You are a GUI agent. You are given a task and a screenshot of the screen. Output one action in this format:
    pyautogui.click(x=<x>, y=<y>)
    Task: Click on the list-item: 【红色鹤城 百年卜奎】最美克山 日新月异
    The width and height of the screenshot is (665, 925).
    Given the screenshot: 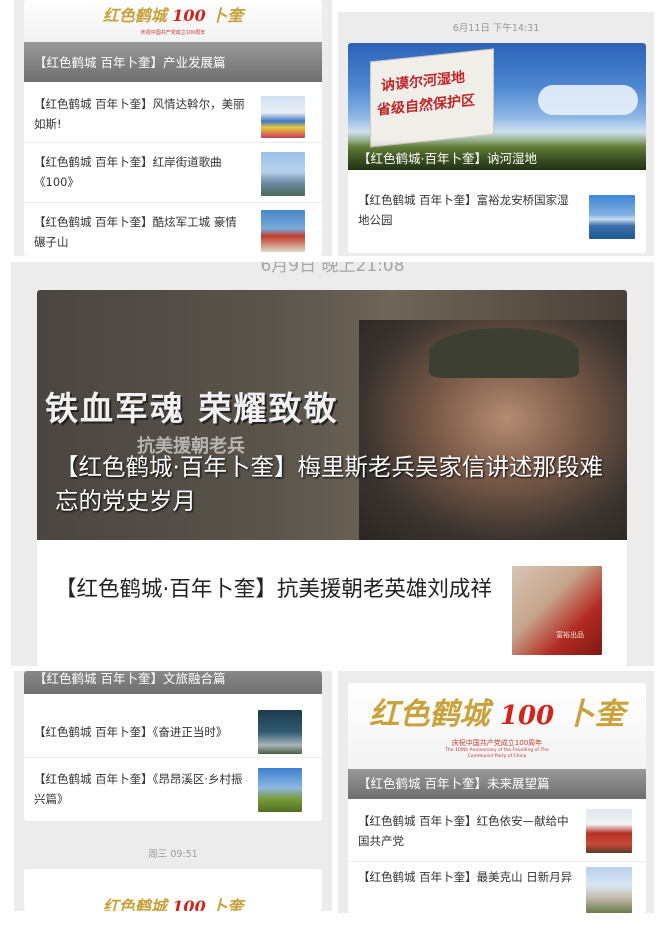 What is the action you would take?
    pyautogui.click(x=497, y=887)
    